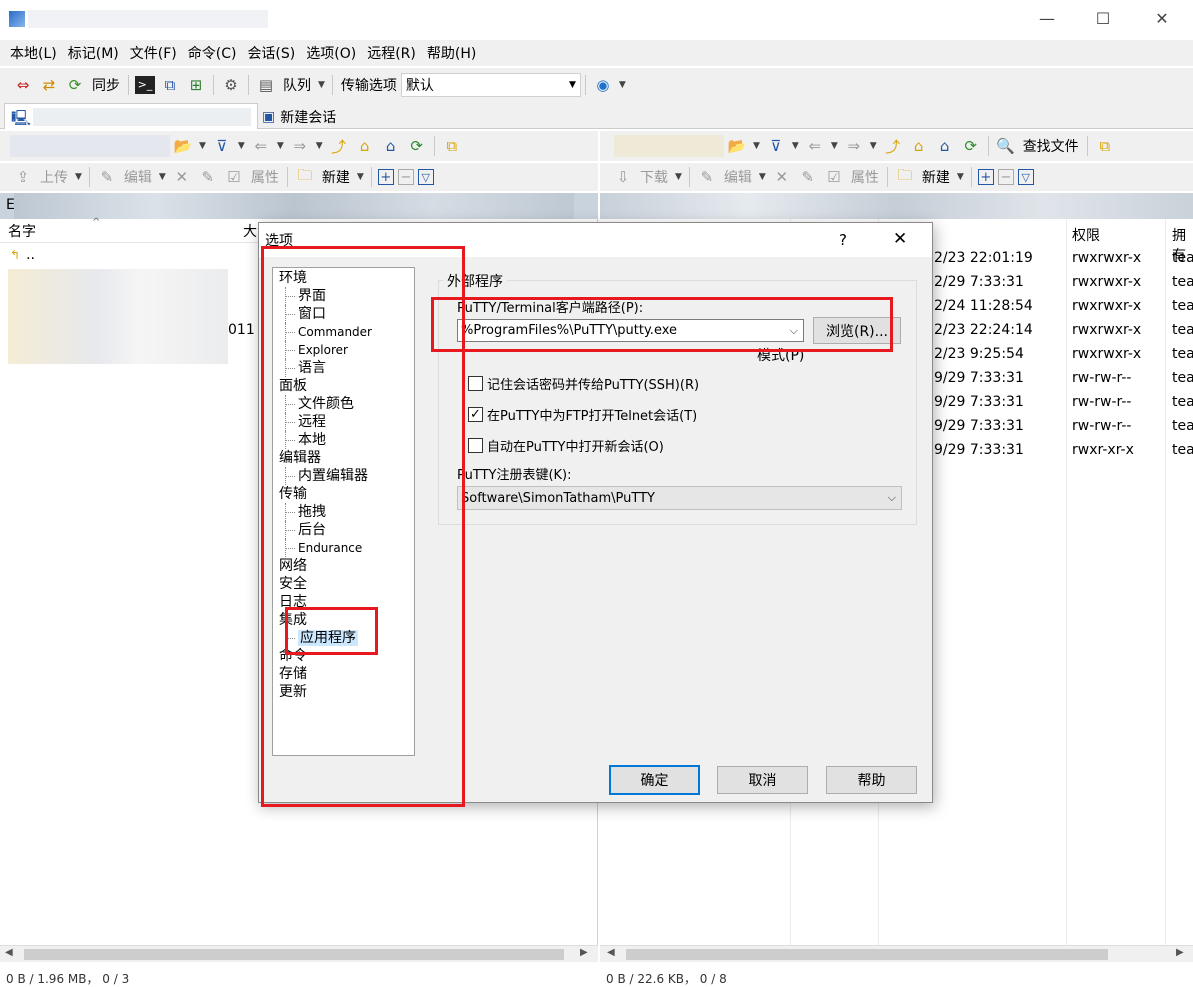 The width and height of the screenshot is (1193, 987). Describe the element at coordinates (90, 146) in the screenshot. I see `local-path-blurred` at that location.